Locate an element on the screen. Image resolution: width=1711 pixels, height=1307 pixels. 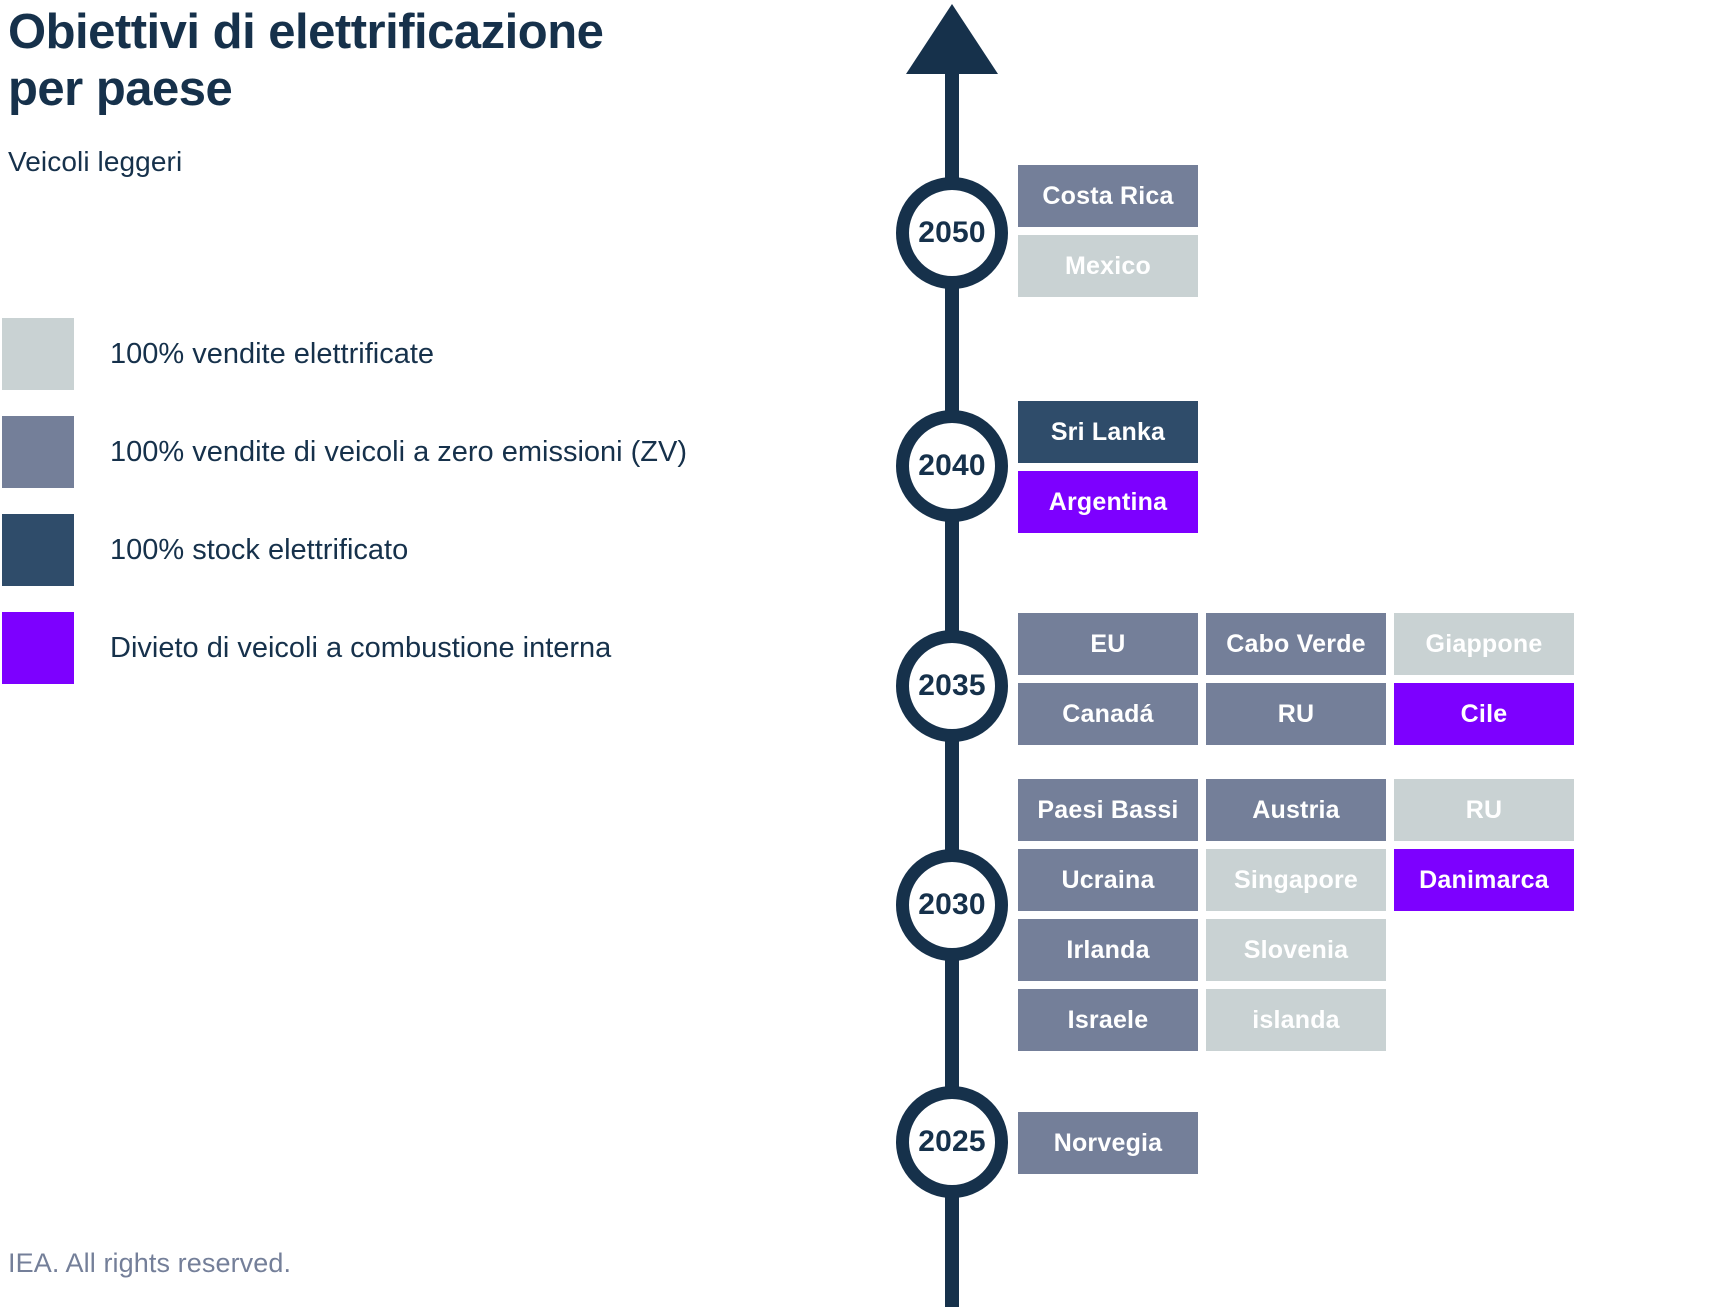
timeline-year-node-2035: 2035 is located at coordinates (952, 686).